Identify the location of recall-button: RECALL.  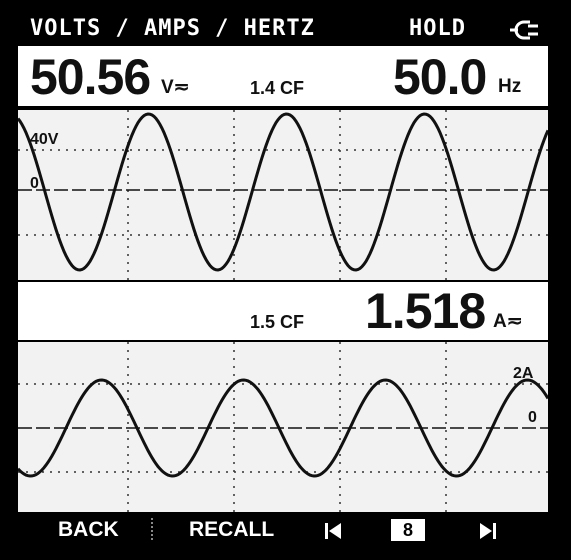
(231, 530).